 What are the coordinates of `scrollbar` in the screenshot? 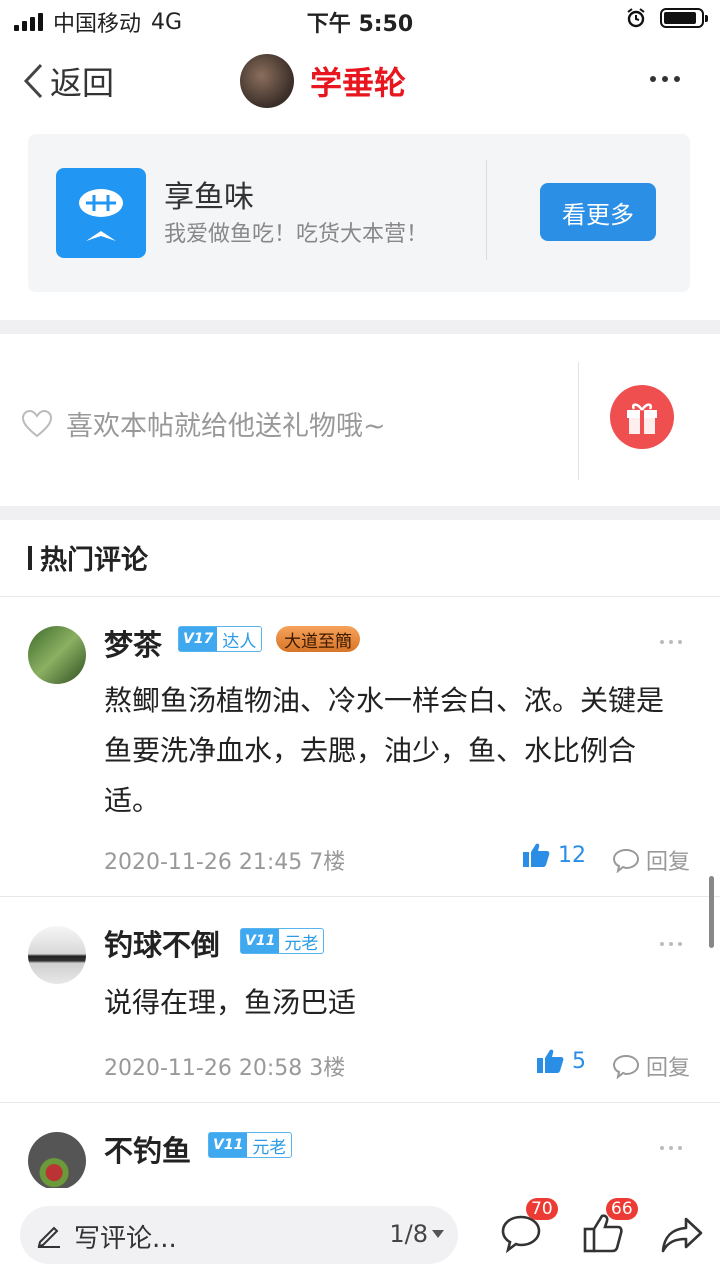 It's located at (711, 912).